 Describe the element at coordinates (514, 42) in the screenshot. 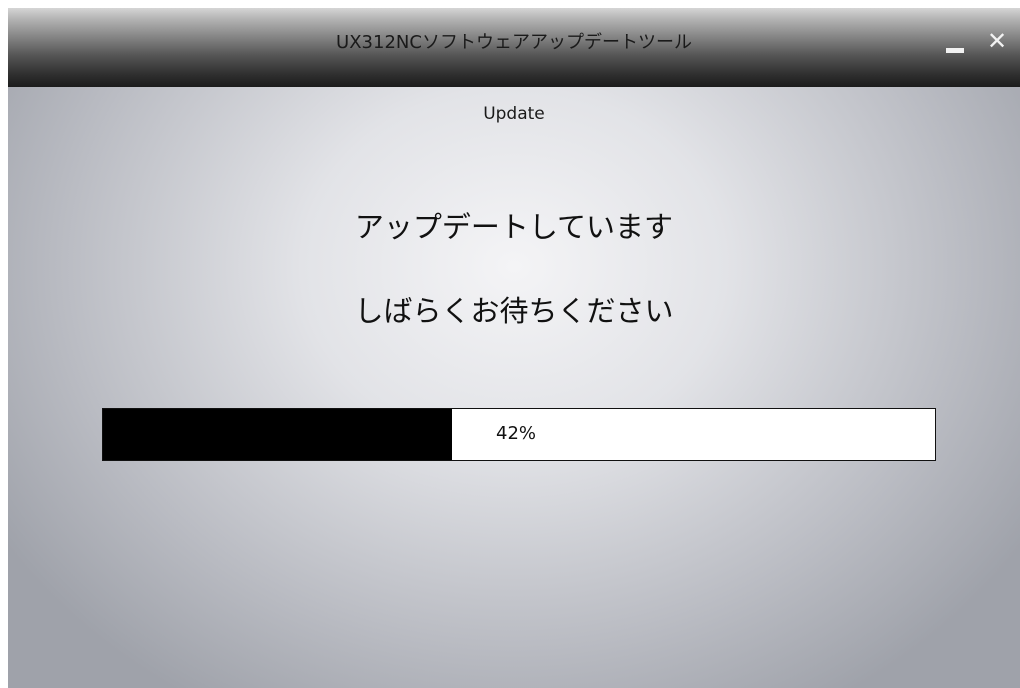

I see `window-title: UX312NCソフトウェアアップデートツール` at that location.